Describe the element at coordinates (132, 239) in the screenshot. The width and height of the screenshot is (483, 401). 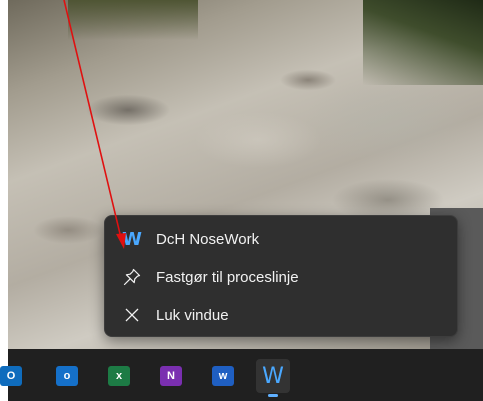
I see `wordpad-w-icon: W` at that location.